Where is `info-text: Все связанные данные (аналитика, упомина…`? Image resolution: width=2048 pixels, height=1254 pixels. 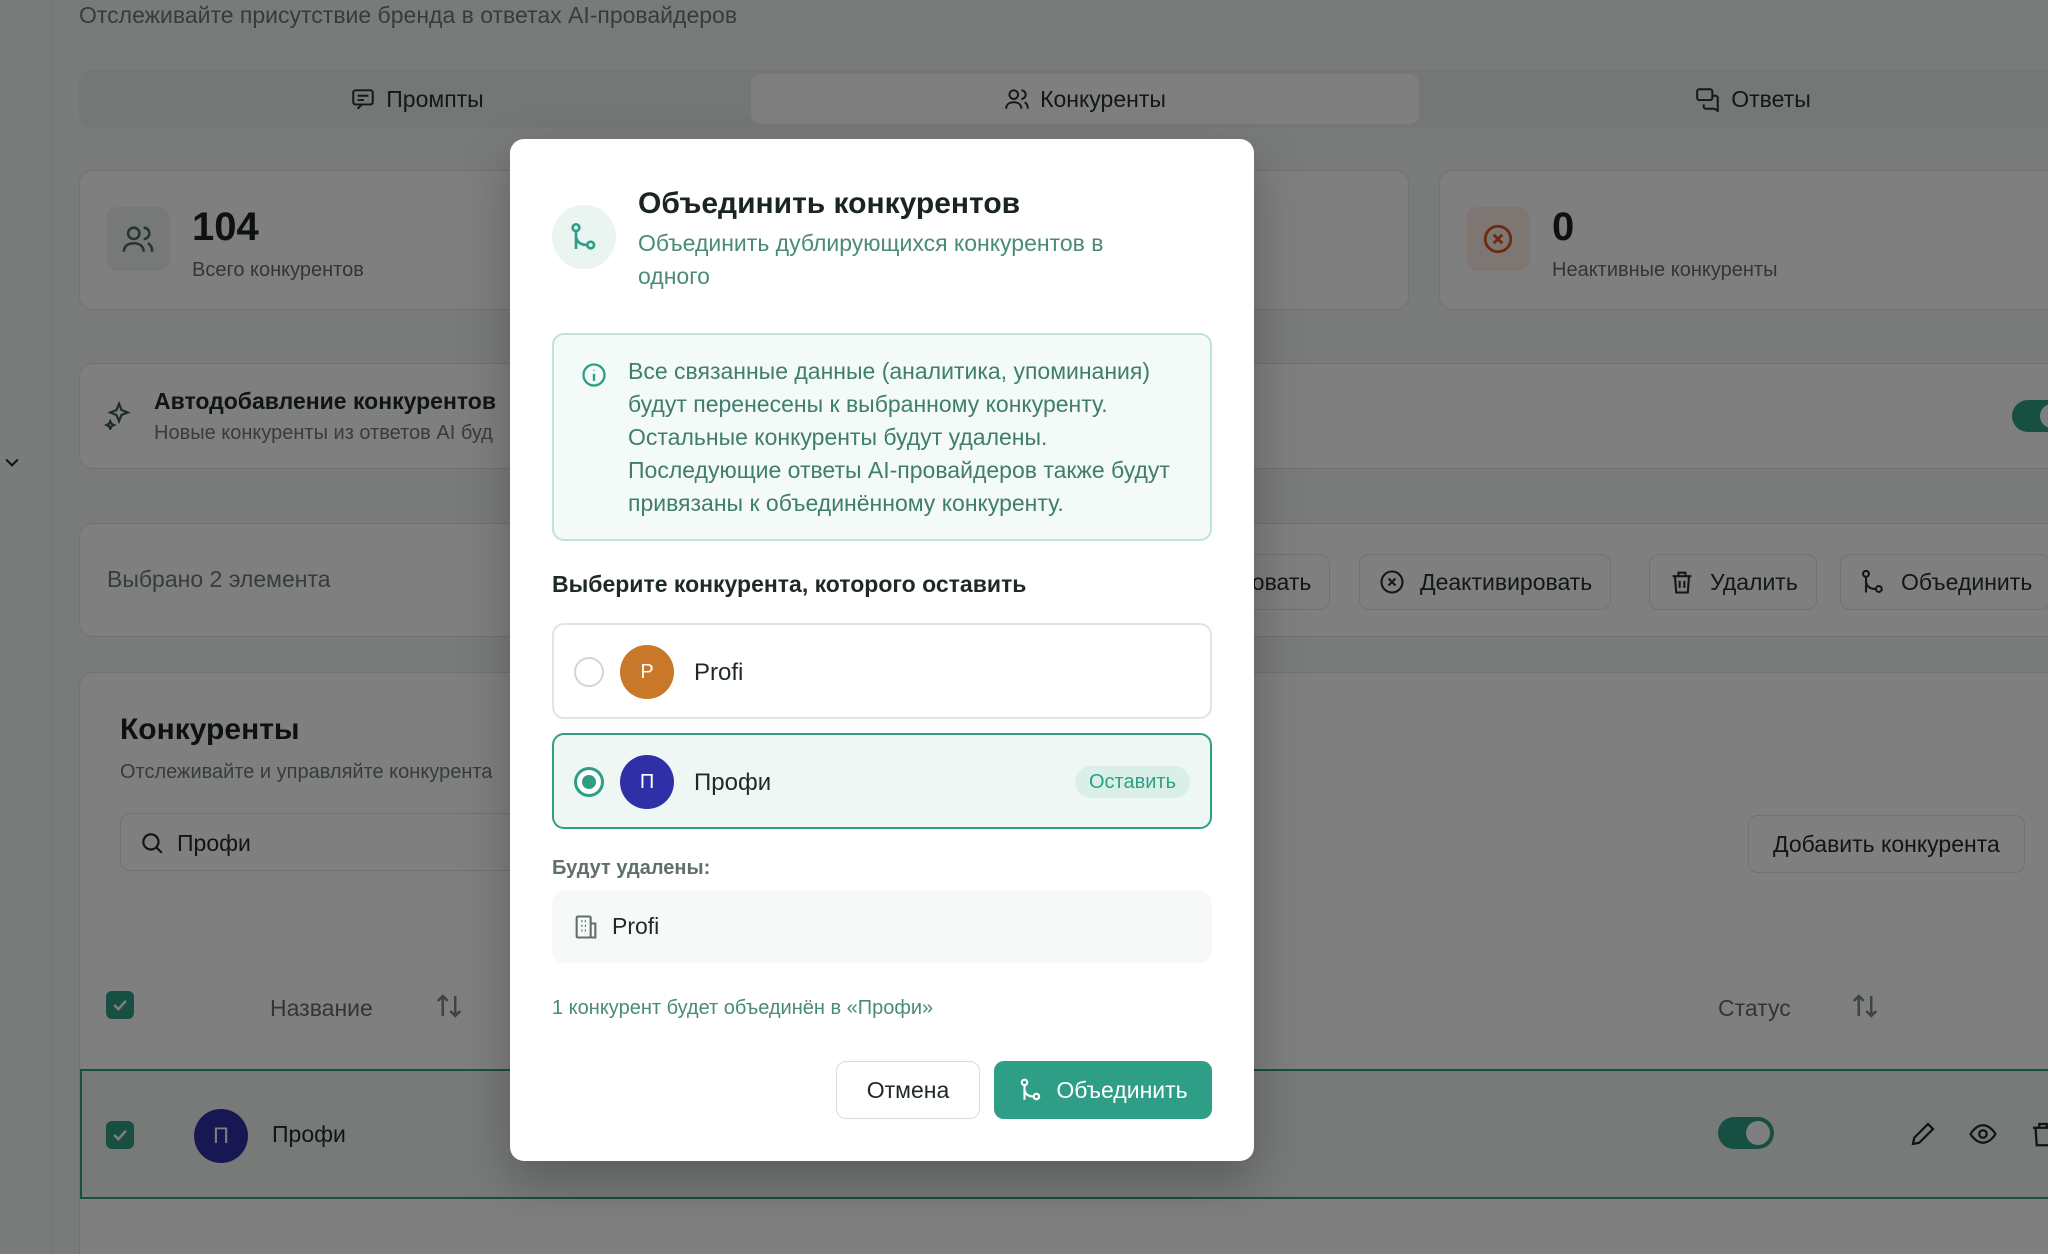 info-text: Все связанные данные (аналитика, упомина… is located at coordinates (899, 437).